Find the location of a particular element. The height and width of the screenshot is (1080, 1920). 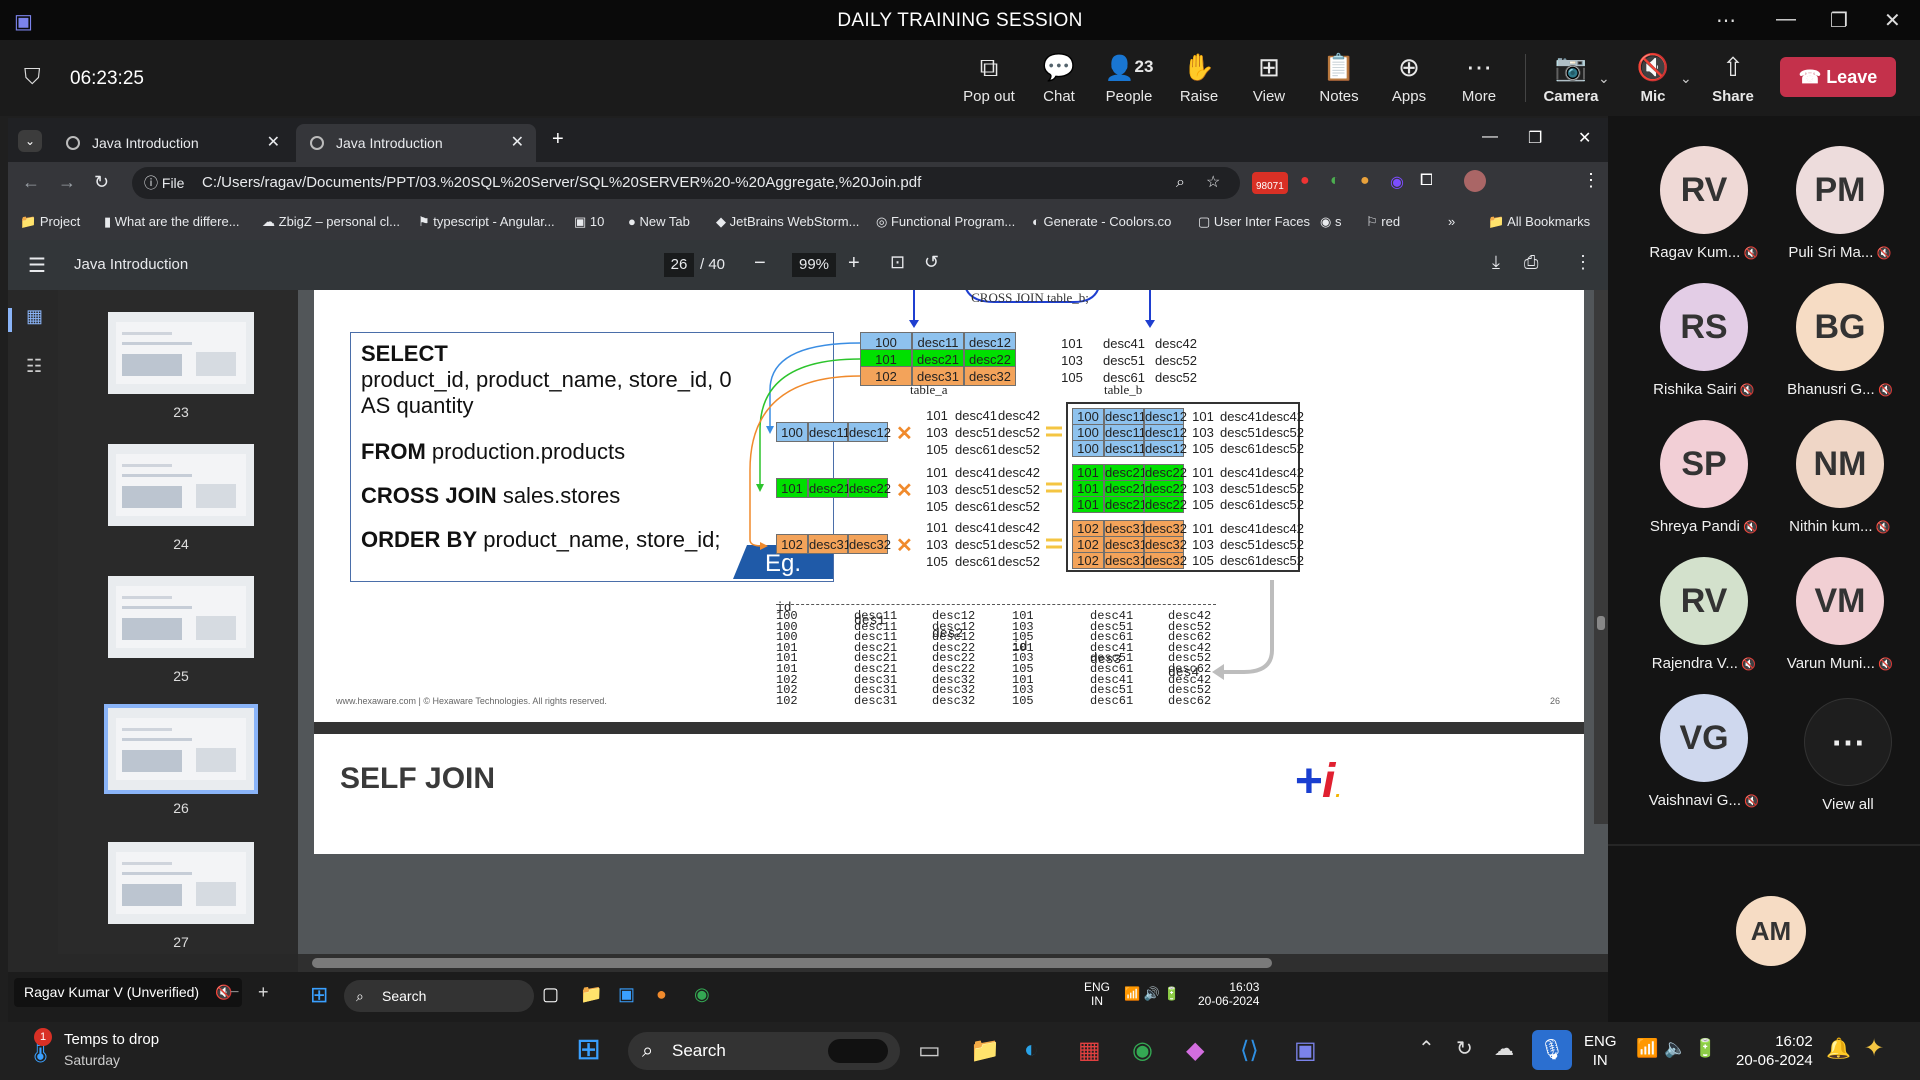

zoom-icon: ⌕ is located at coordinates (1180, 183).